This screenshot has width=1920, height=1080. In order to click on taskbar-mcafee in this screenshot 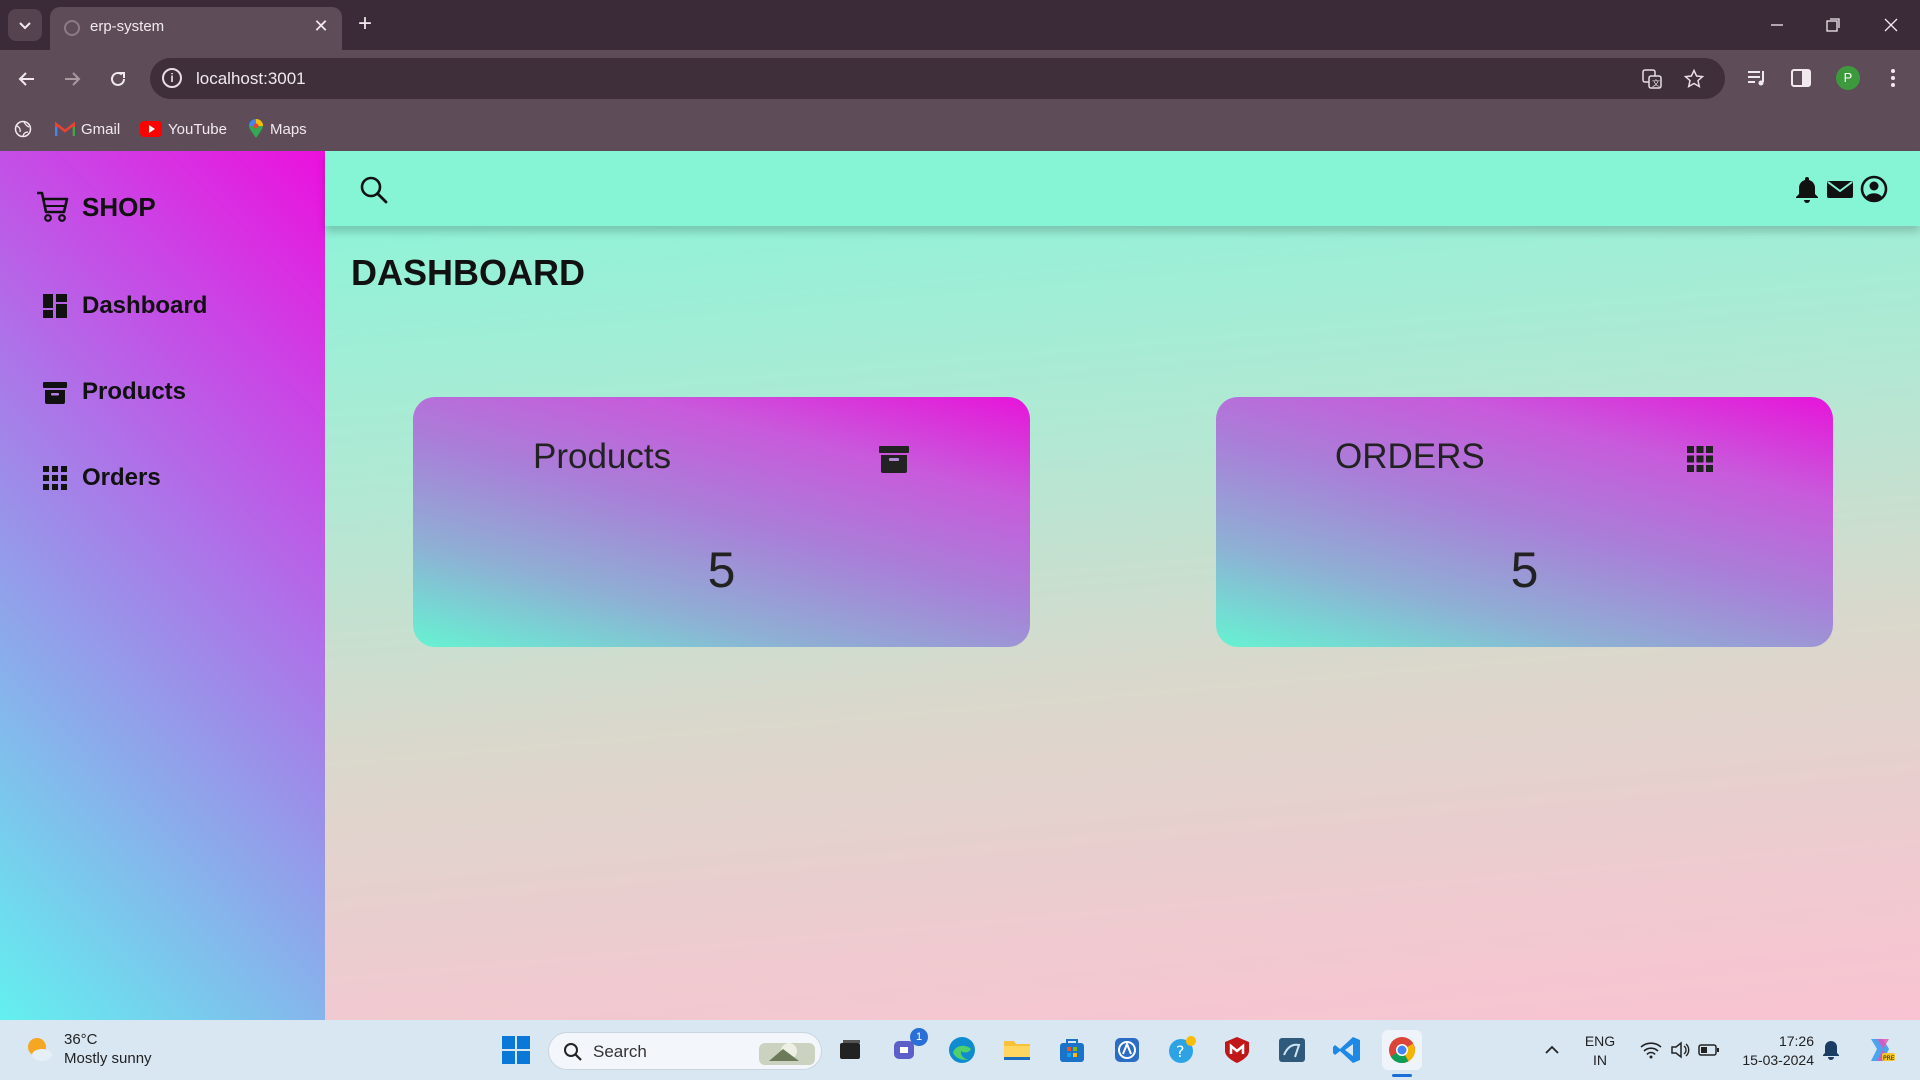, I will do `click(1237, 1050)`.